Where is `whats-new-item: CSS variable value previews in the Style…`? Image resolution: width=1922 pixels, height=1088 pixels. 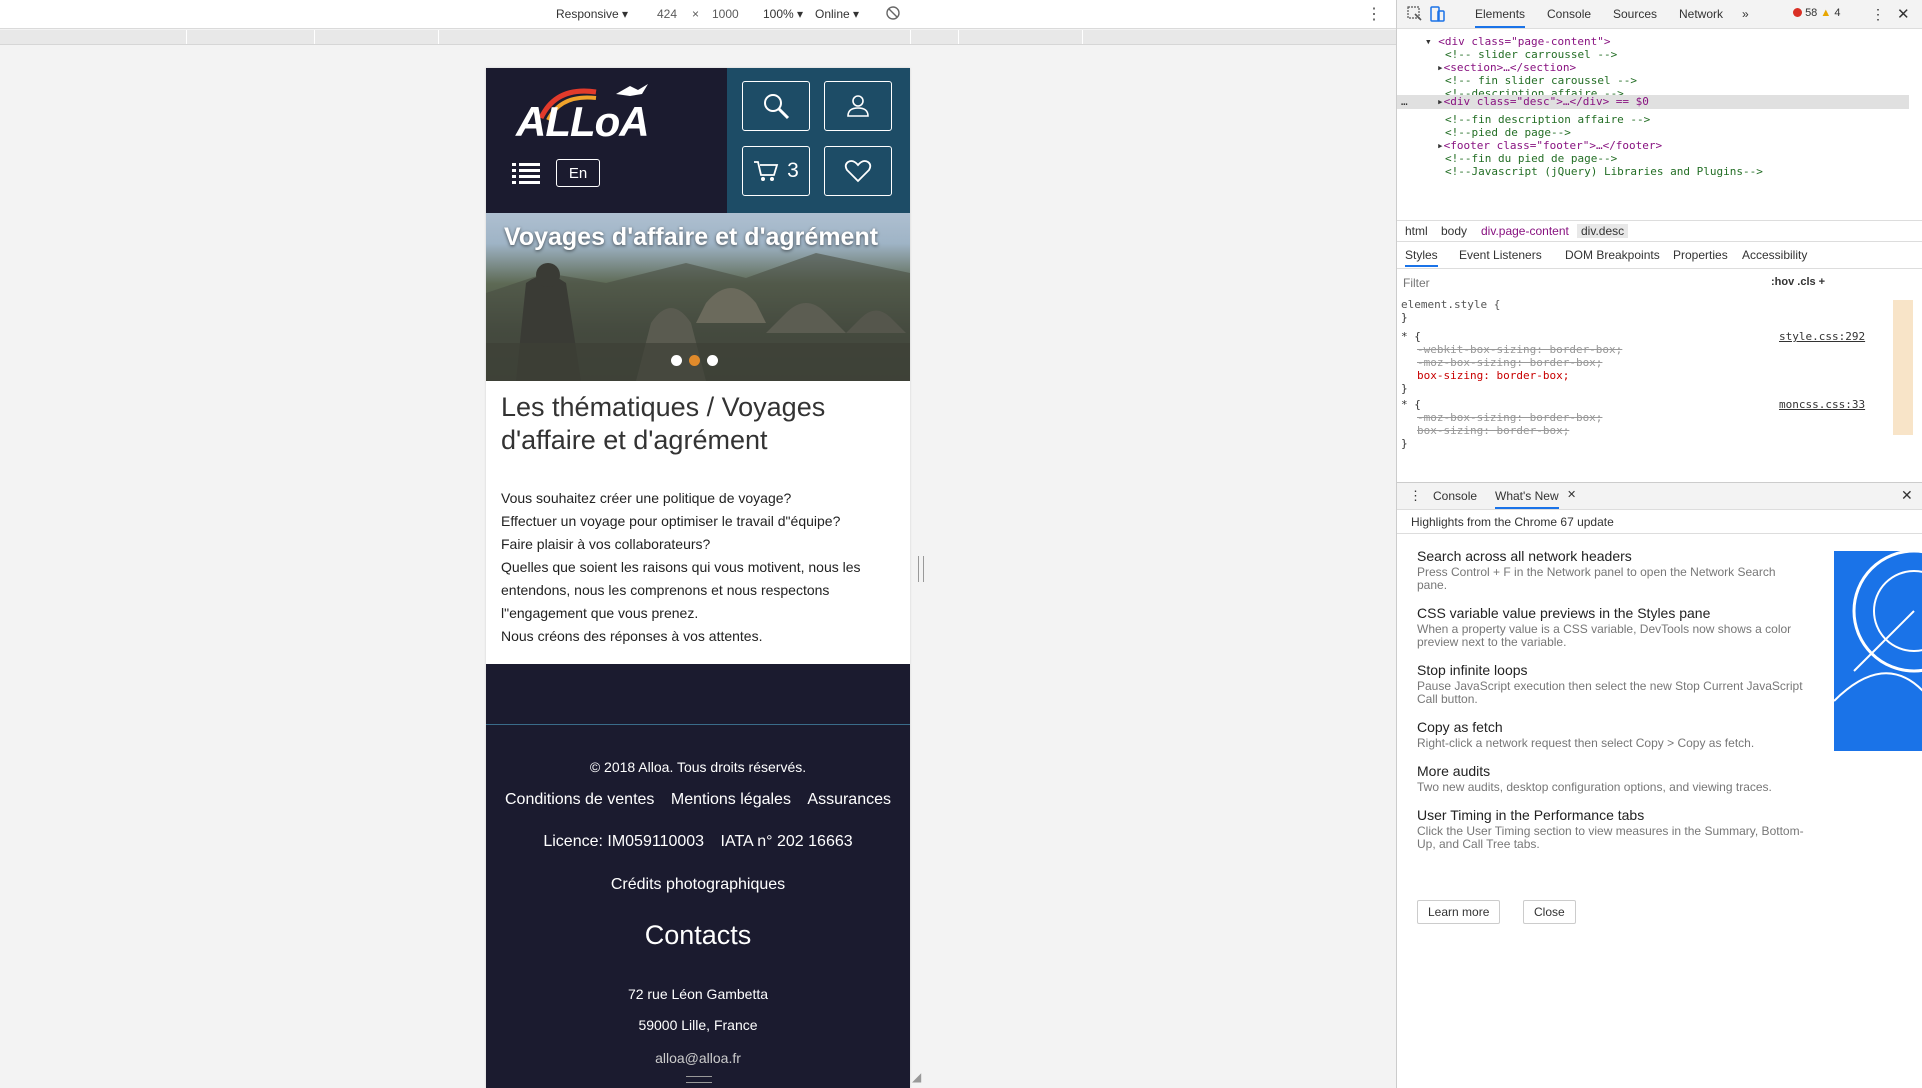 whats-new-item: CSS variable value previews in the Style… is located at coordinates (1612, 627).